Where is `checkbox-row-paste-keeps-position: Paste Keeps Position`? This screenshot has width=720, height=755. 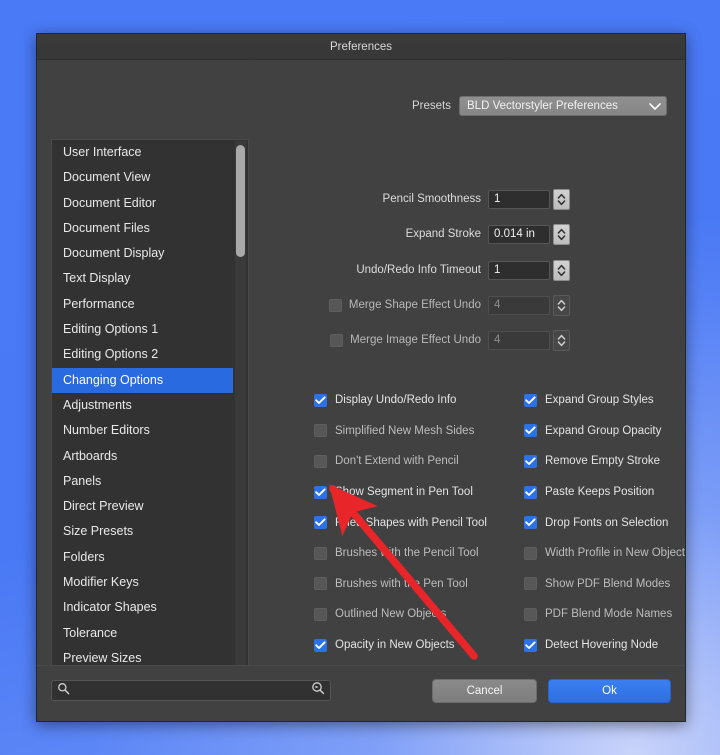 checkbox-row-paste-keeps-position: Paste Keeps Position is located at coordinates (604, 492).